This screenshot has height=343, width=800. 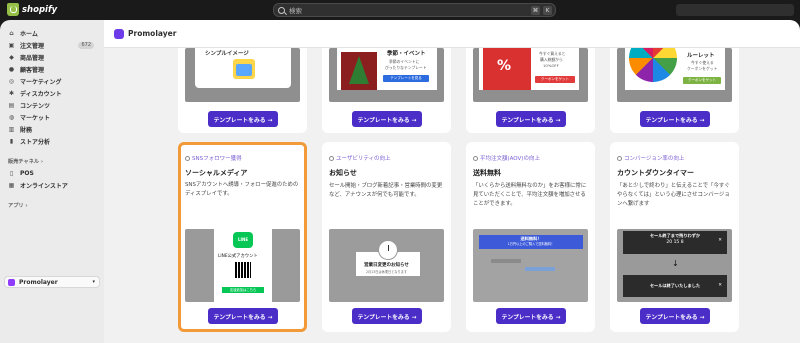 I want to click on preview-text: シンプルイメージ, so click(x=227, y=54).